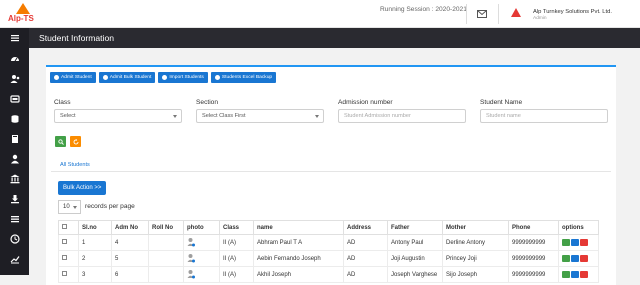 The image size is (640, 285). What do you see at coordinates (130, 77) in the screenshot?
I see `admit-bulk-label: Admit Bulk Student` at bounding box center [130, 77].